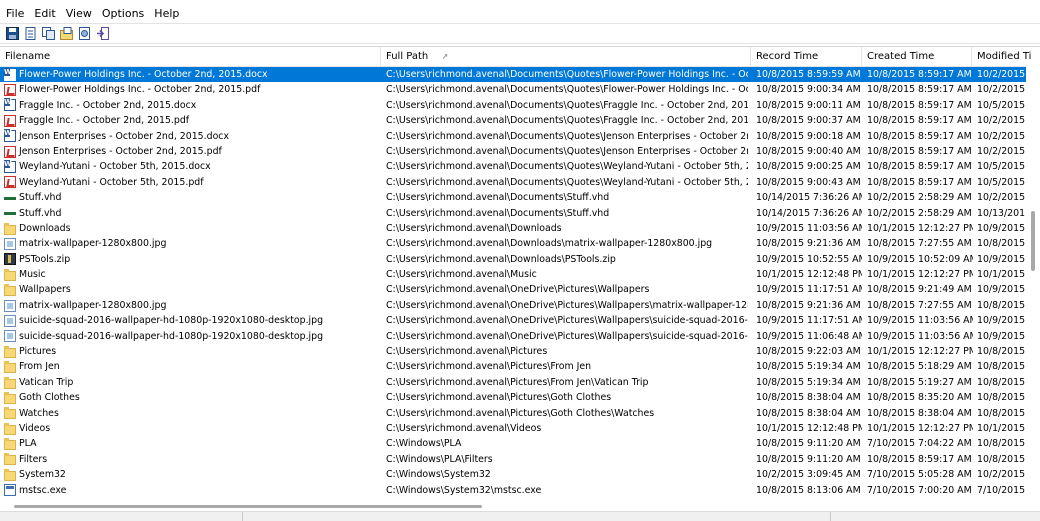  I want to click on full-path-cell: C:\Windows\System32\mstsc.exe, so click(464, 490).